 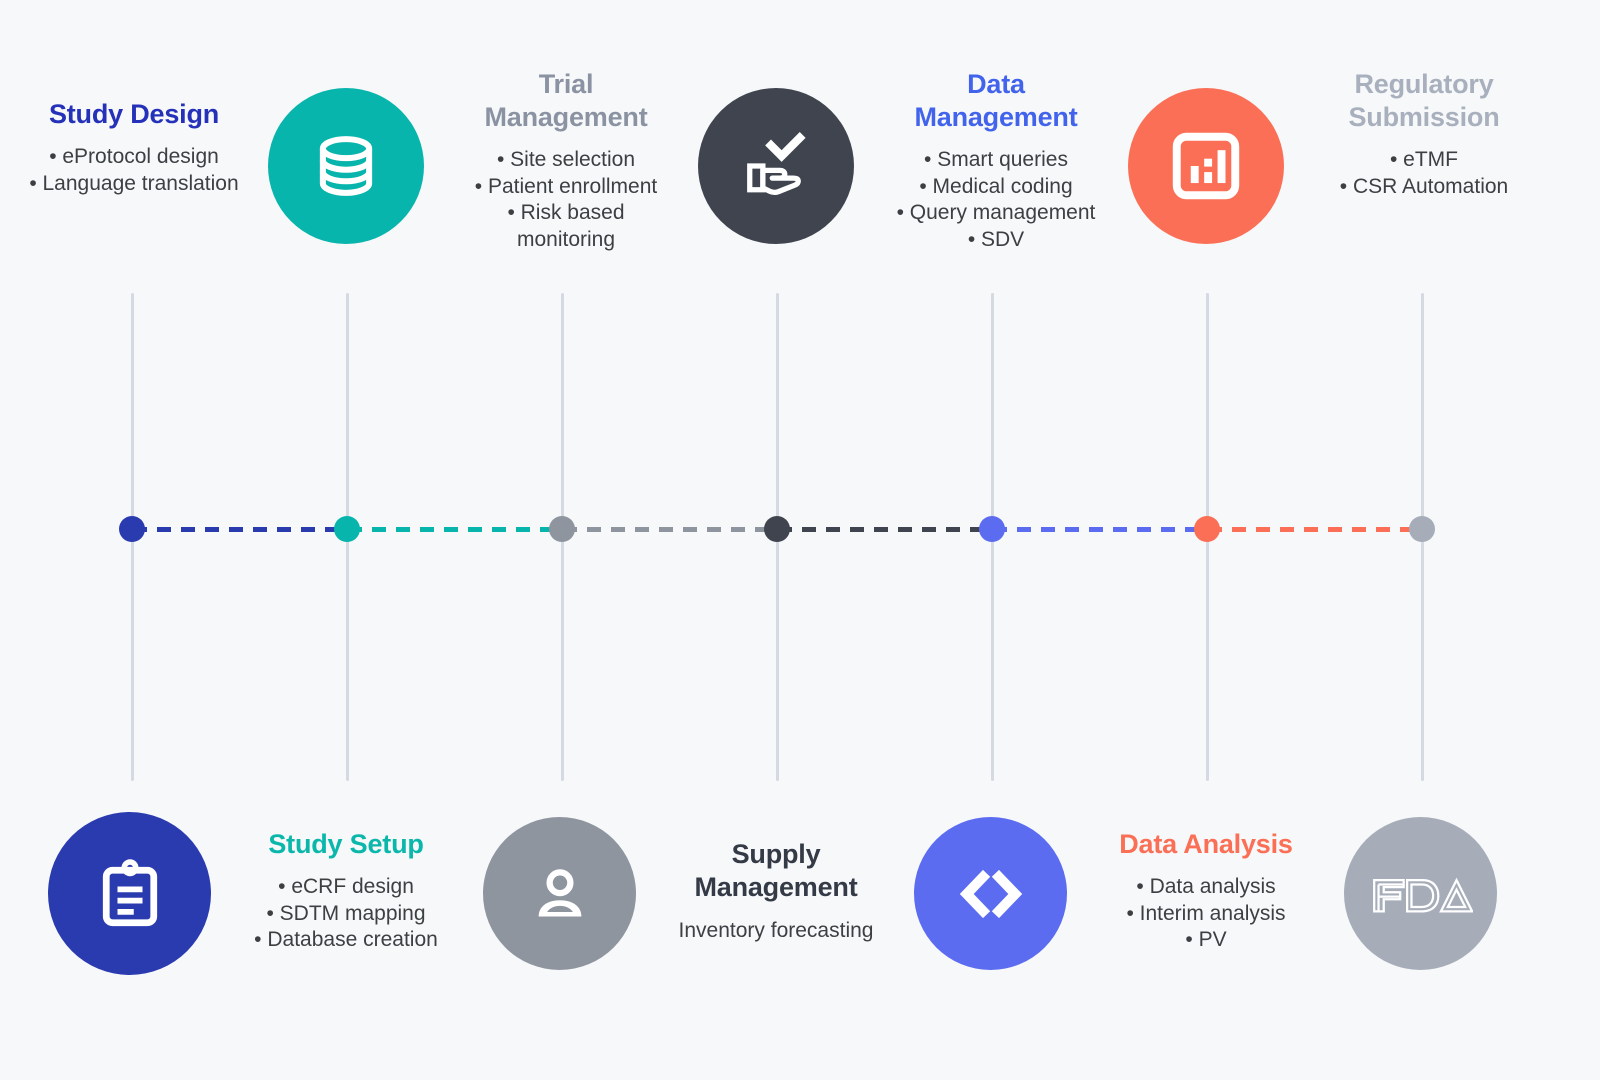 What do you see at coordinates (776, 930) in the screenshot?
I see `block-subtext: Inventory forecasting` at bounding box center [776, 930].